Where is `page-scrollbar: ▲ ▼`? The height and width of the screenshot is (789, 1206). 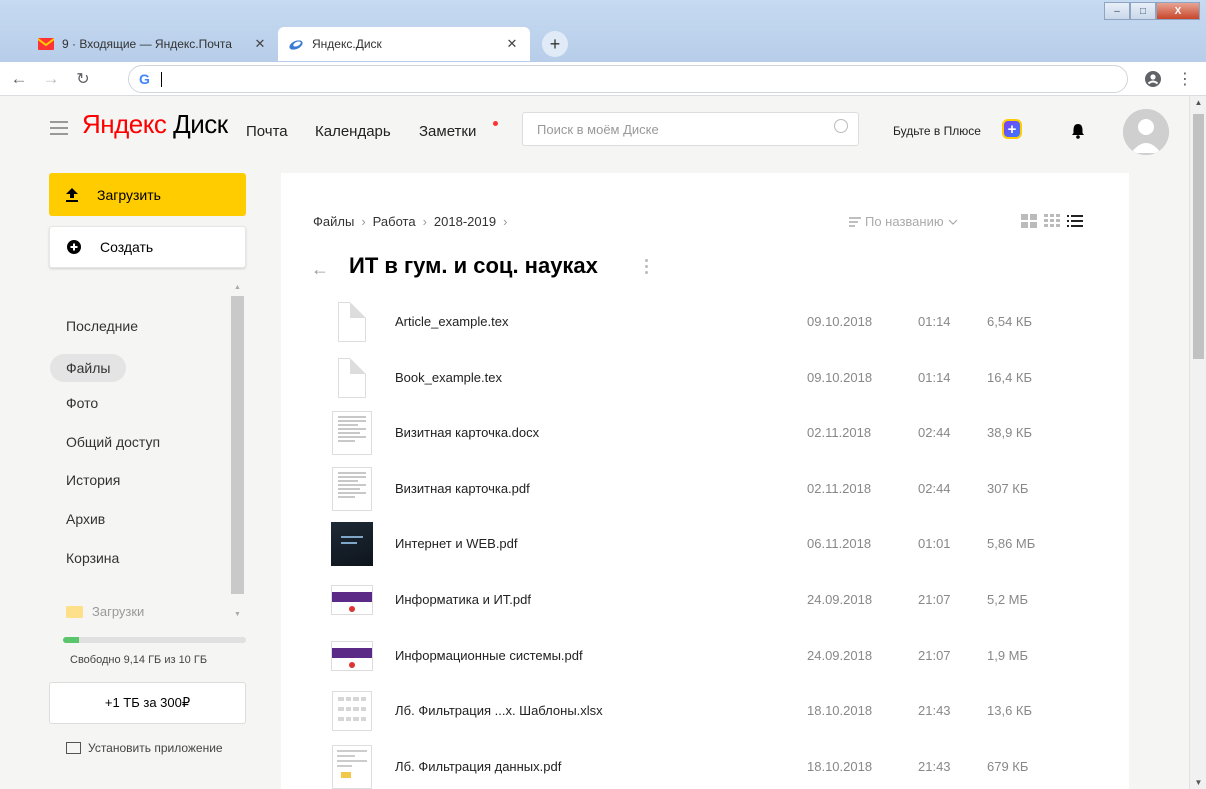 page-scrollbar: ▲ ▼ is located at coordinates (1197, 442).